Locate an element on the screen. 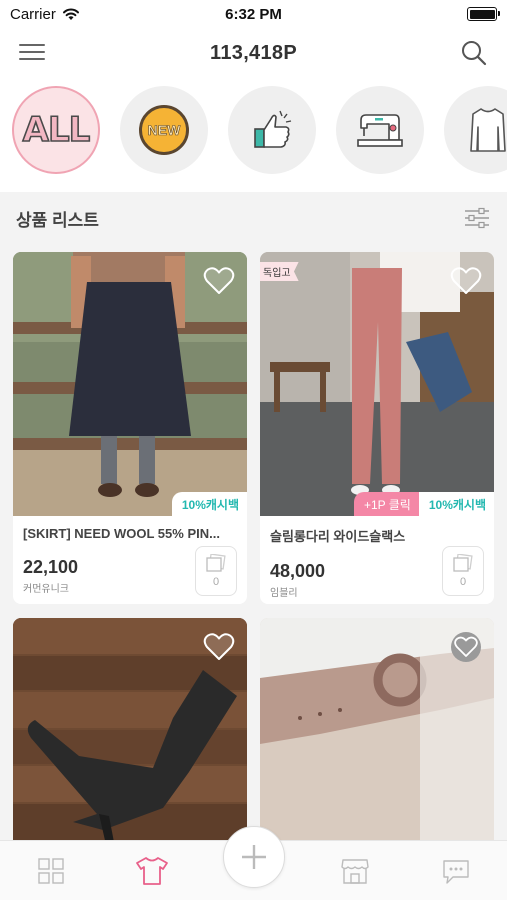 This screenshot has width=507, height=900. category-handmade is located at coordinates (380, 130).